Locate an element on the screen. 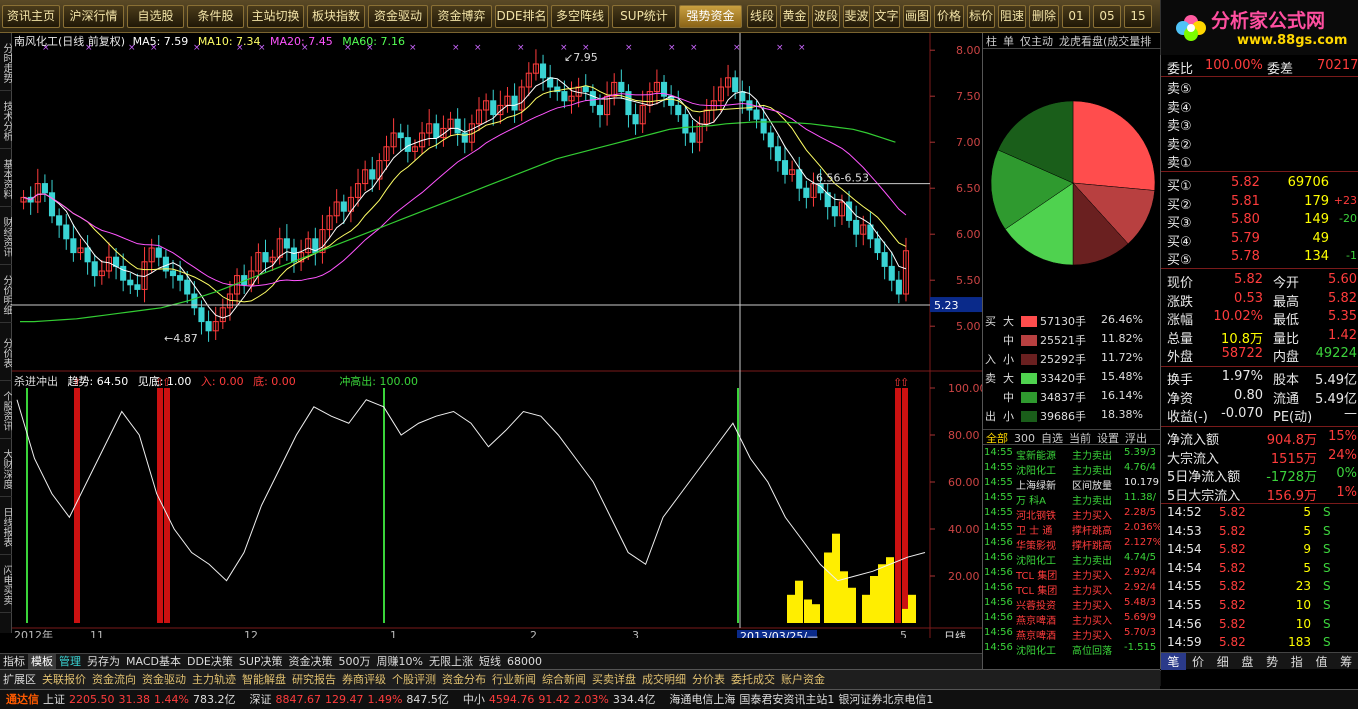  toolbar-button-3: 条件股 is located at coordinates (215, 16).